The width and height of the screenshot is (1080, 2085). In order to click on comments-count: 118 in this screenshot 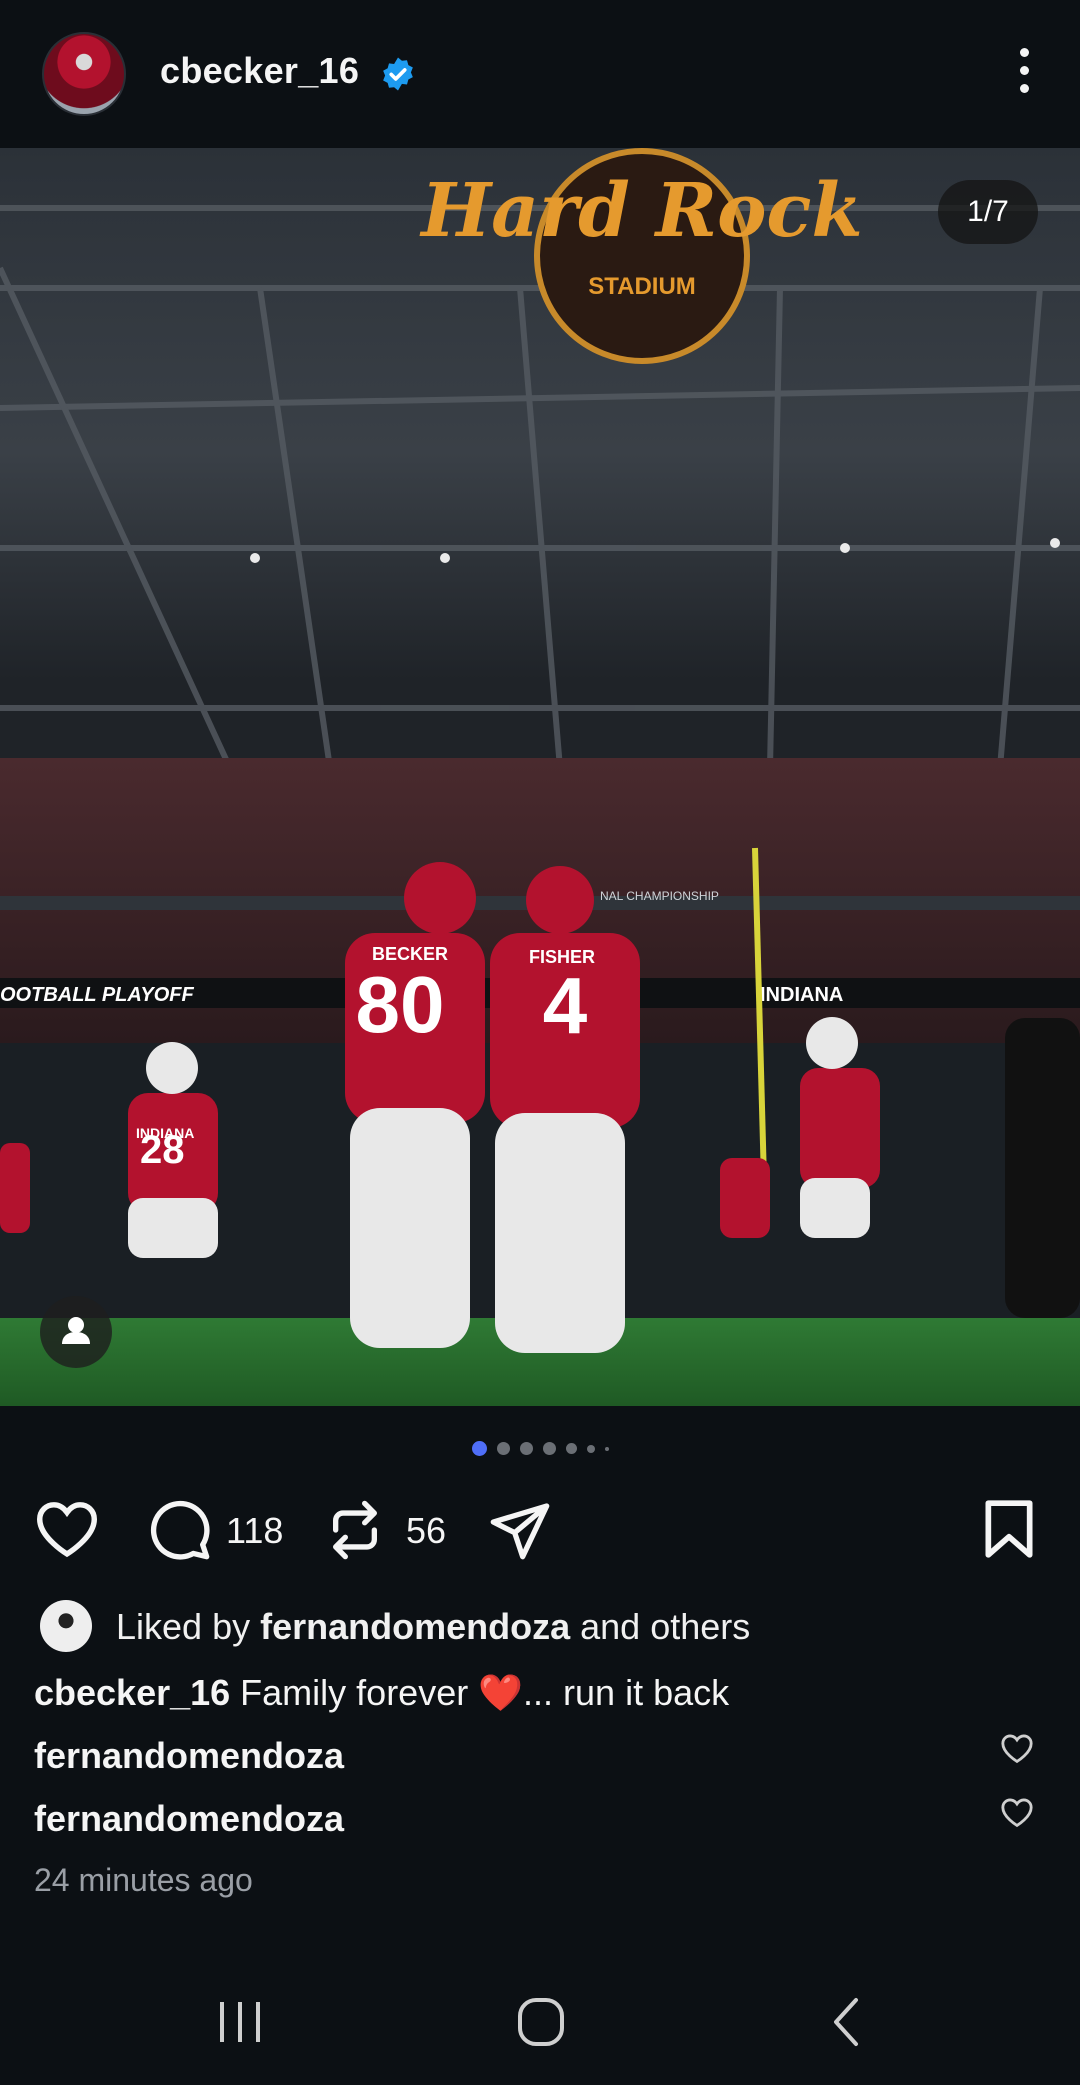, I will do `click(255, 1530)`.